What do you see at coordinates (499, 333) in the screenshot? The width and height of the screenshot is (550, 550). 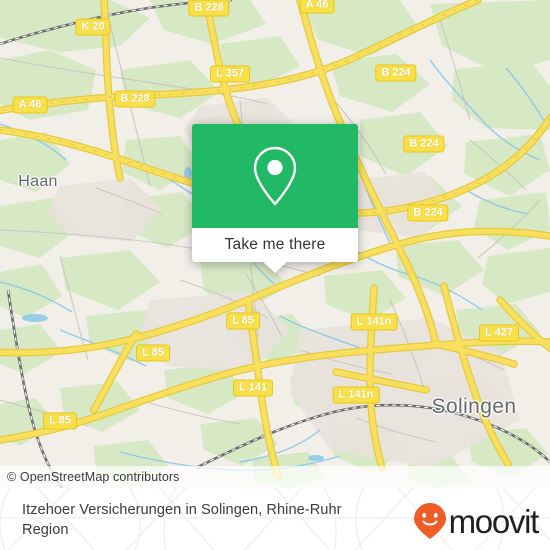 I see `road-shield: L 427` at bounding box center [499, 333].